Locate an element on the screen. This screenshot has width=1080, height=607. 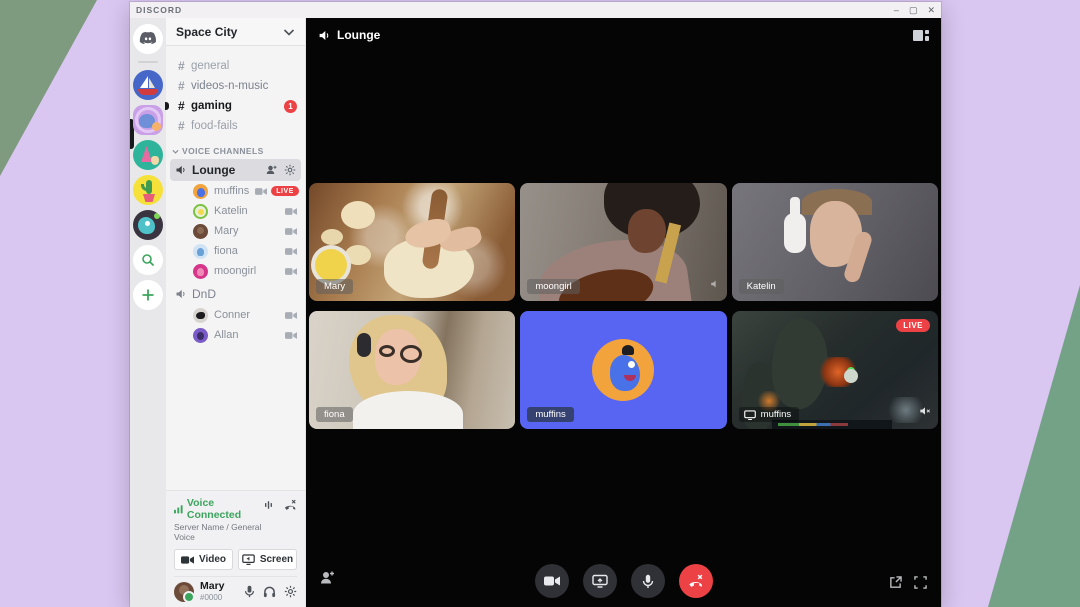
stream-muted-icon is located at coordinates (925, 413).